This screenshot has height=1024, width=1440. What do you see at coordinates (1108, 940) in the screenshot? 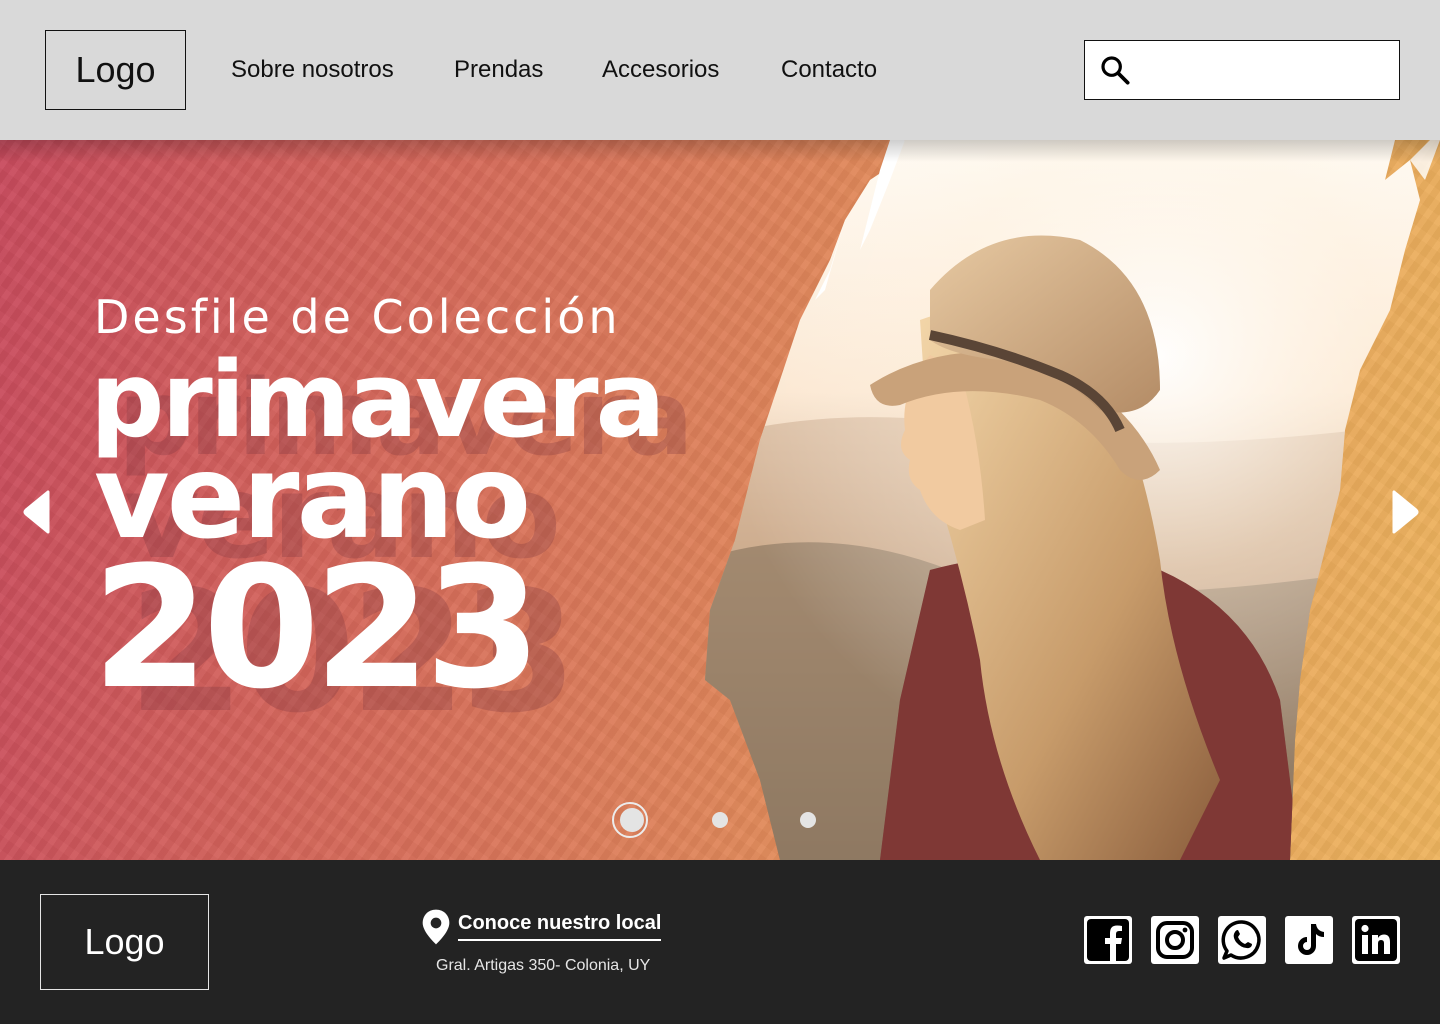
I see `facebook-icon` at bounding box center [1108, 940].